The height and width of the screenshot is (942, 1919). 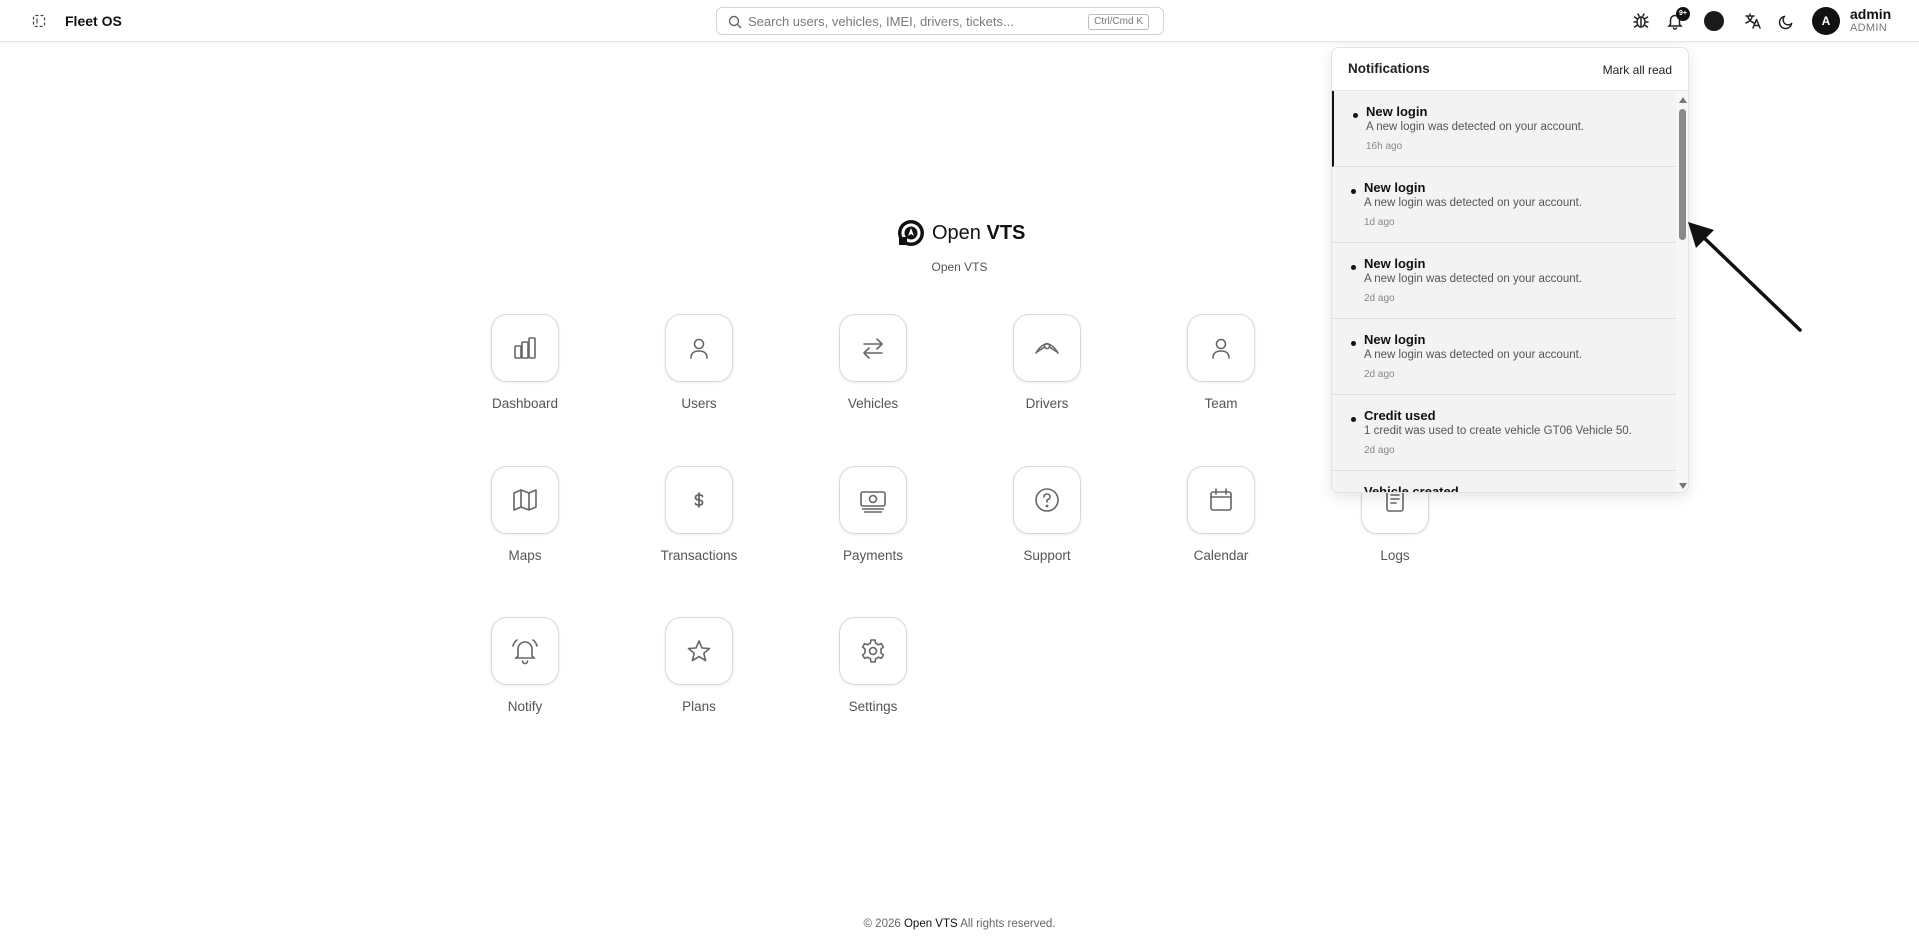 I want to click on calendar-icon, so click(x=1221, y=499).